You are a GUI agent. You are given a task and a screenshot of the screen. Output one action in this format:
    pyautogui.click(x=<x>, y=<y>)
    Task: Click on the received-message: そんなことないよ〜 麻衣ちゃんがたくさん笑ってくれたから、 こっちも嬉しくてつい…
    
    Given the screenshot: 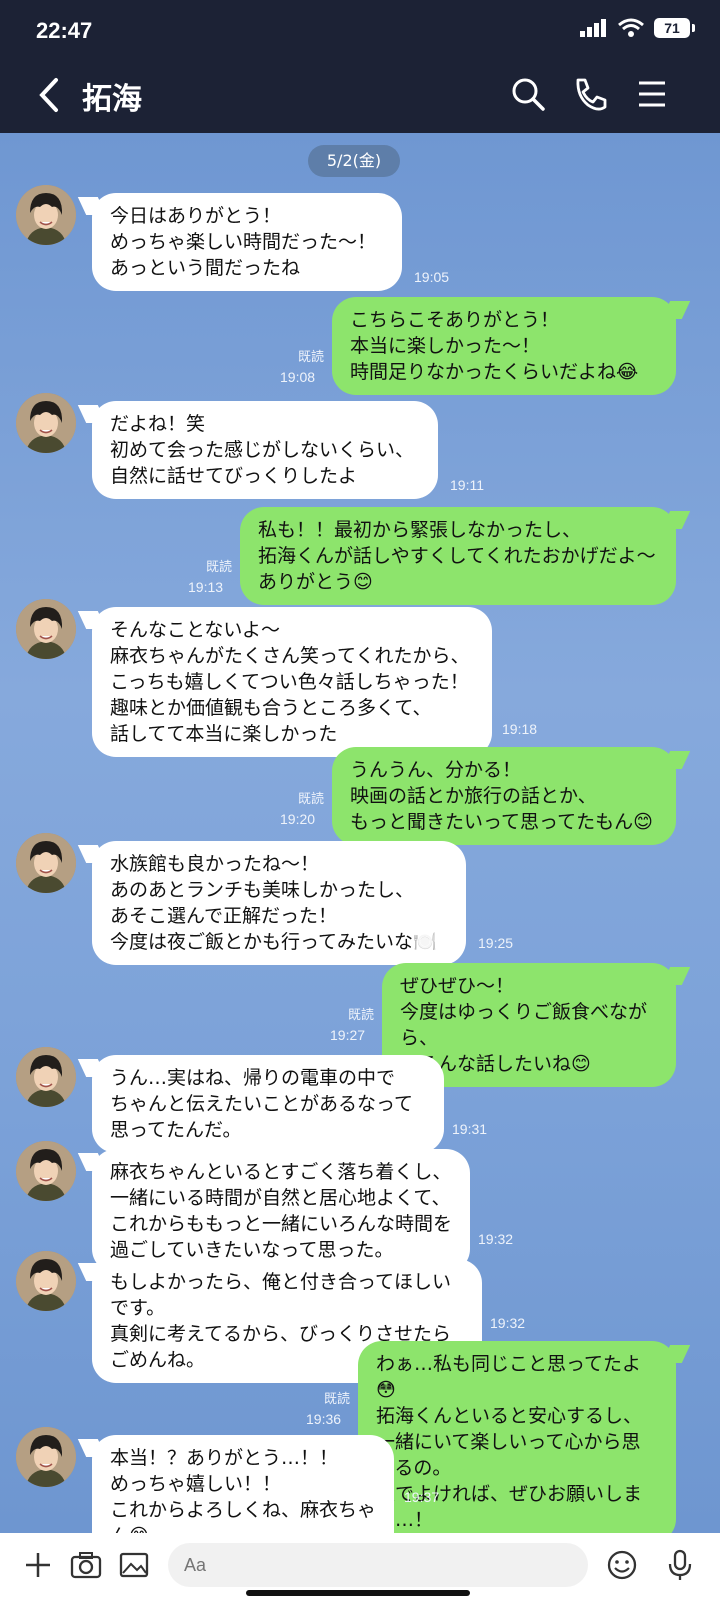 What is the action you would take?
    pyautogui.click(x=292, y=682)
    